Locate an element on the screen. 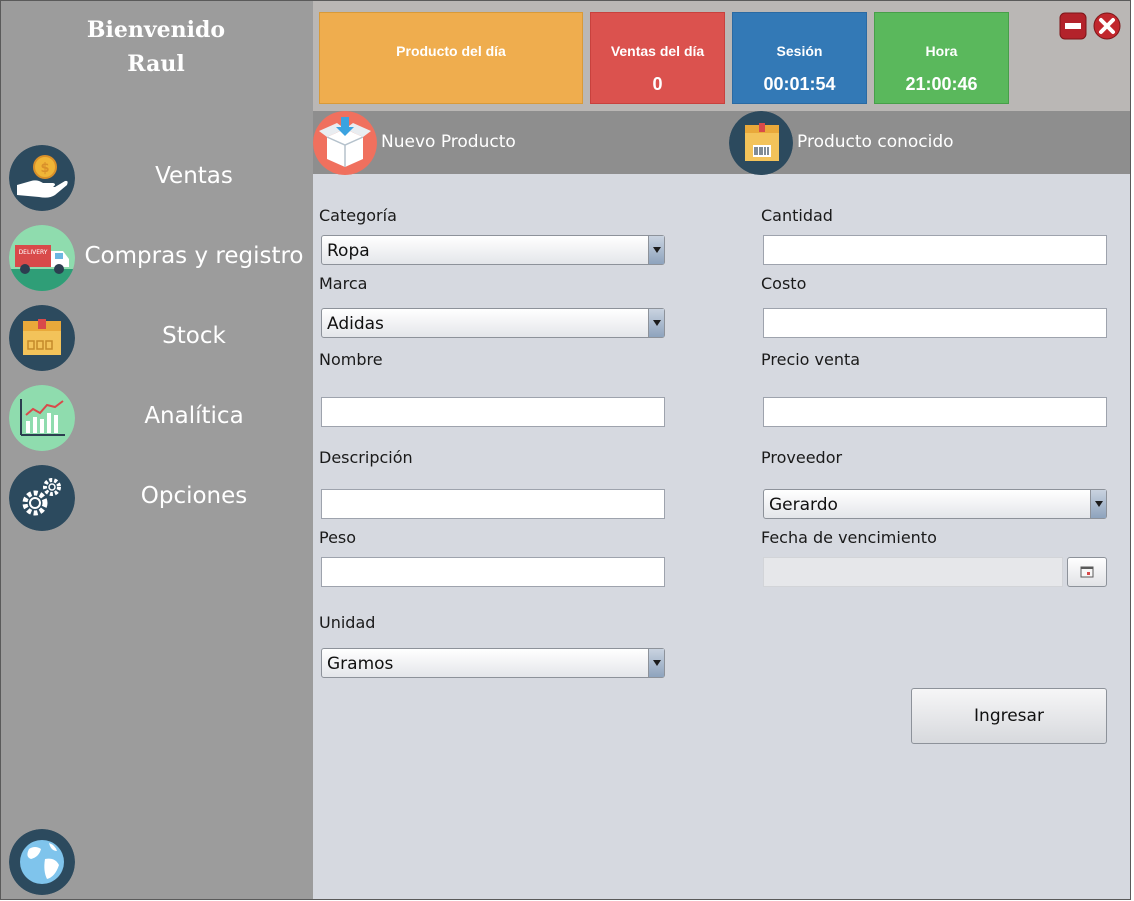 This screenshot has width=1134, height=901. sidebar-item-opciones: Opciones is located at coordinates (159, 498).